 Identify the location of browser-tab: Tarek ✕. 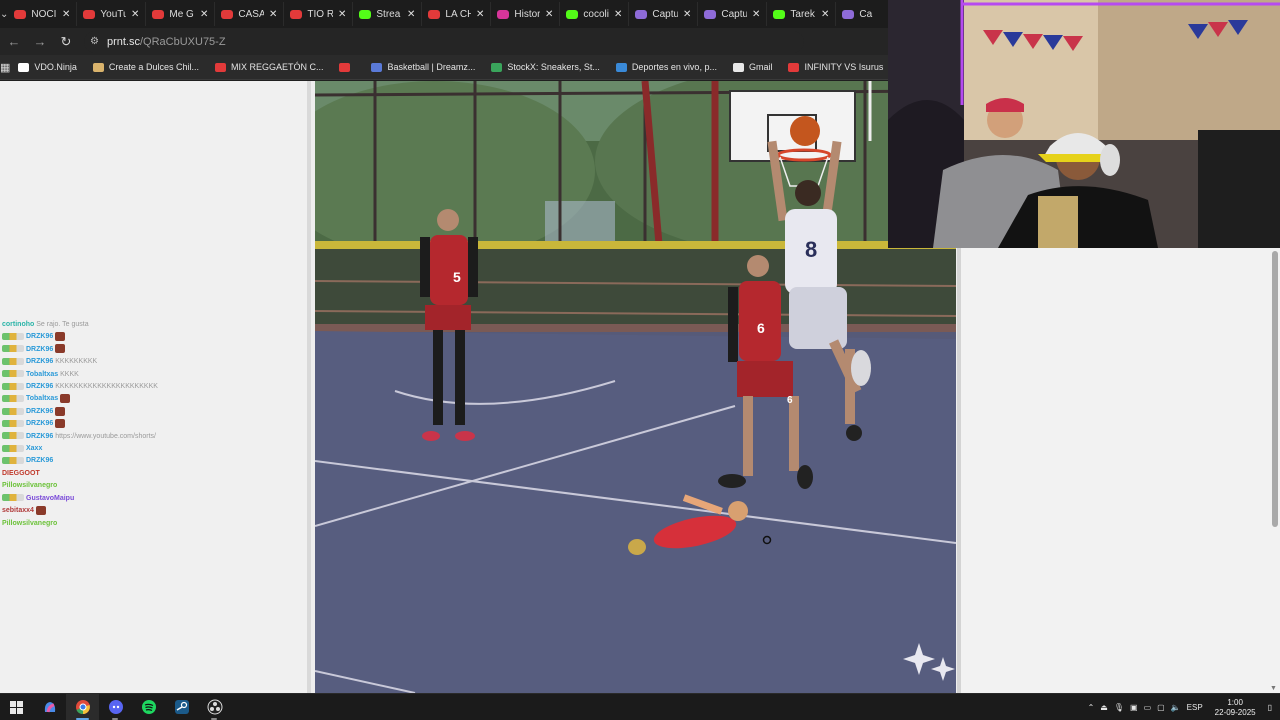
(802, 14).